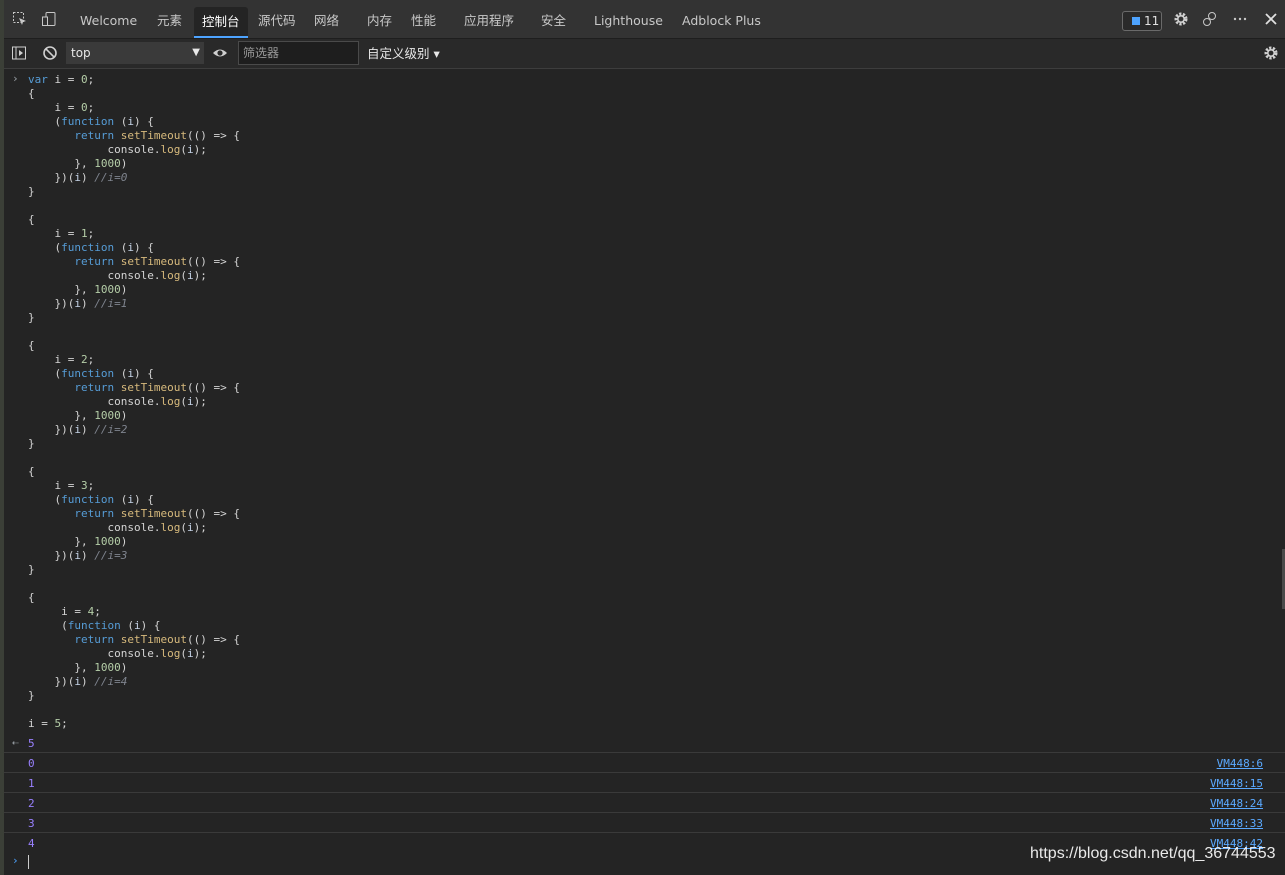 The image size is (1285, 875). I want to click on log-value: 1, so click(31, 783).